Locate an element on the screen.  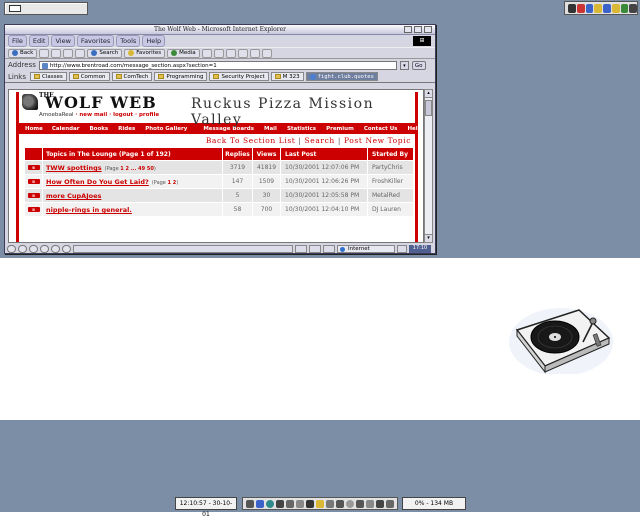
taskbar-clock: 12:10:57 - 30-10-01 is located at coordinates (206, 507).